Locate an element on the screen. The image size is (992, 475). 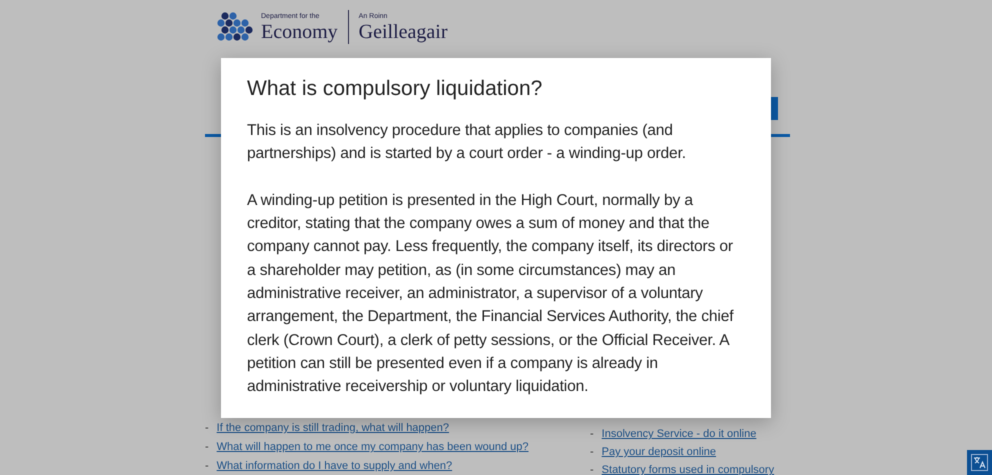
link: Insolvency Service - do it online is located at coordinates (679, 434).